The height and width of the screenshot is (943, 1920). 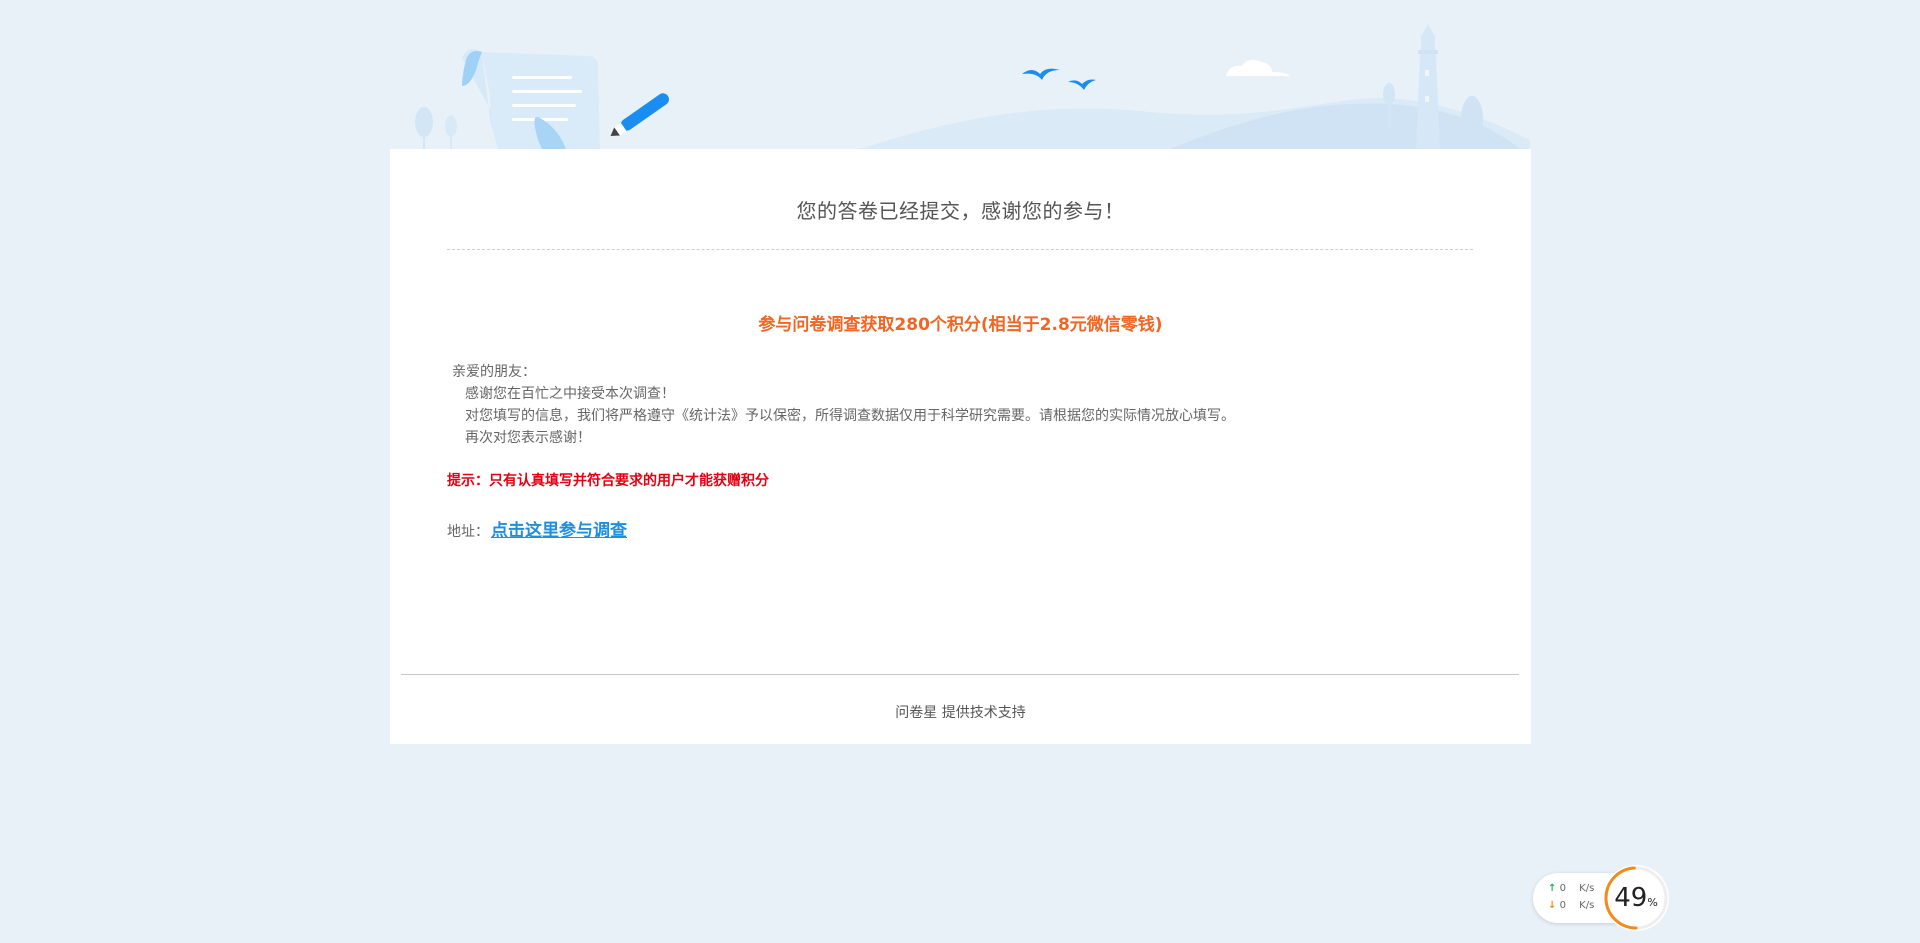 I want to click on letter-line: 感谢您在百忙之中接受本次调查！, so click(x=570, y=394).